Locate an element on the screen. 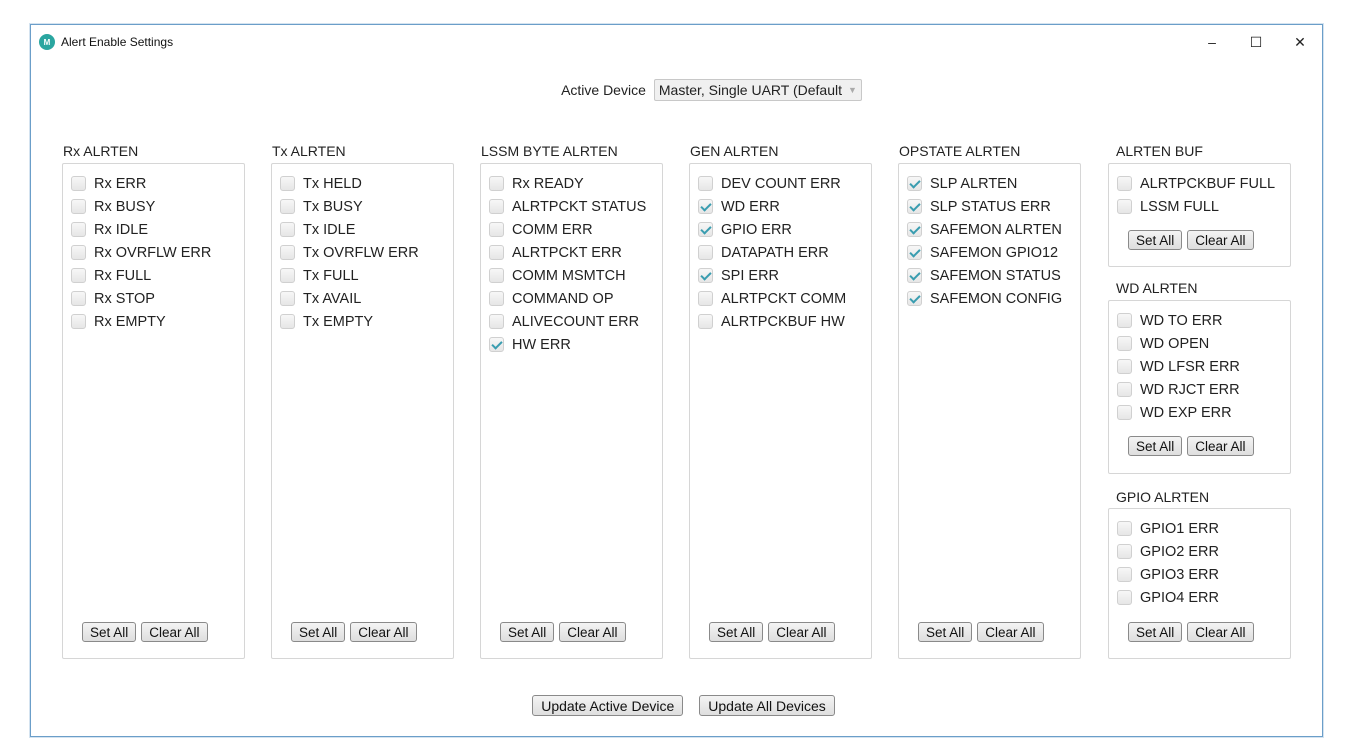 The width and height of the screenshot is (1350, 747). checkbox-item: Tx OVRFLW ERR is located at coordinates (349, 252).